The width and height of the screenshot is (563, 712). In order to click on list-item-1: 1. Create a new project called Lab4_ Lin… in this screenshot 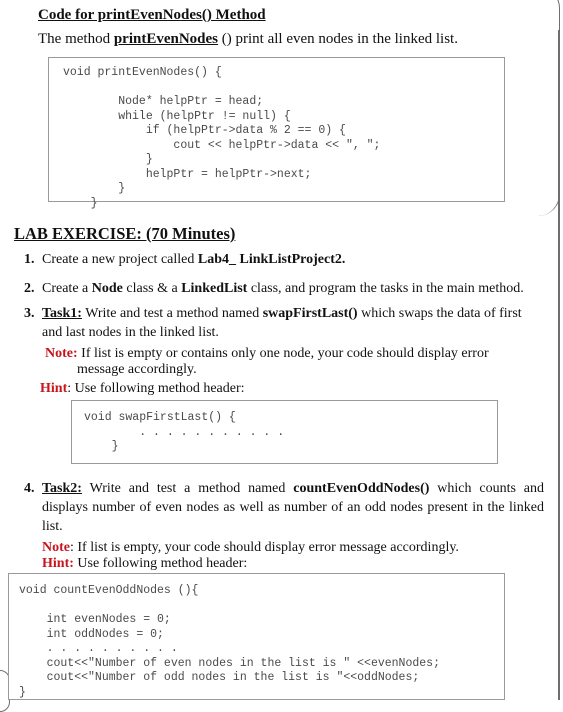, I will do `click(284, 259)`.